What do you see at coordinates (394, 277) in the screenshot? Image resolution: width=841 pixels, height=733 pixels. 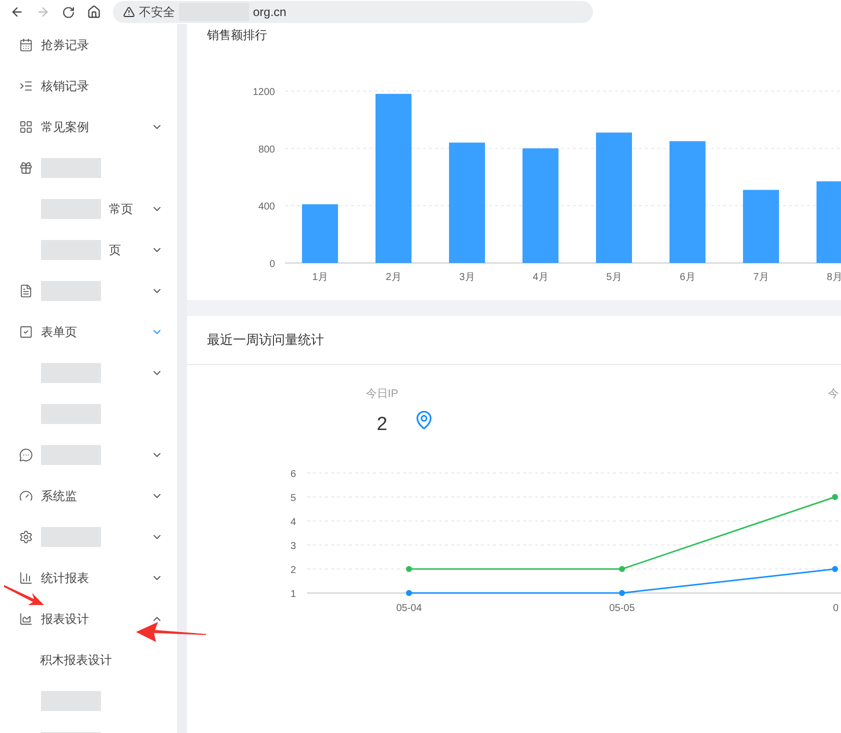 I see `axis-tick-label: 2月` at bounding box center [394, 277].